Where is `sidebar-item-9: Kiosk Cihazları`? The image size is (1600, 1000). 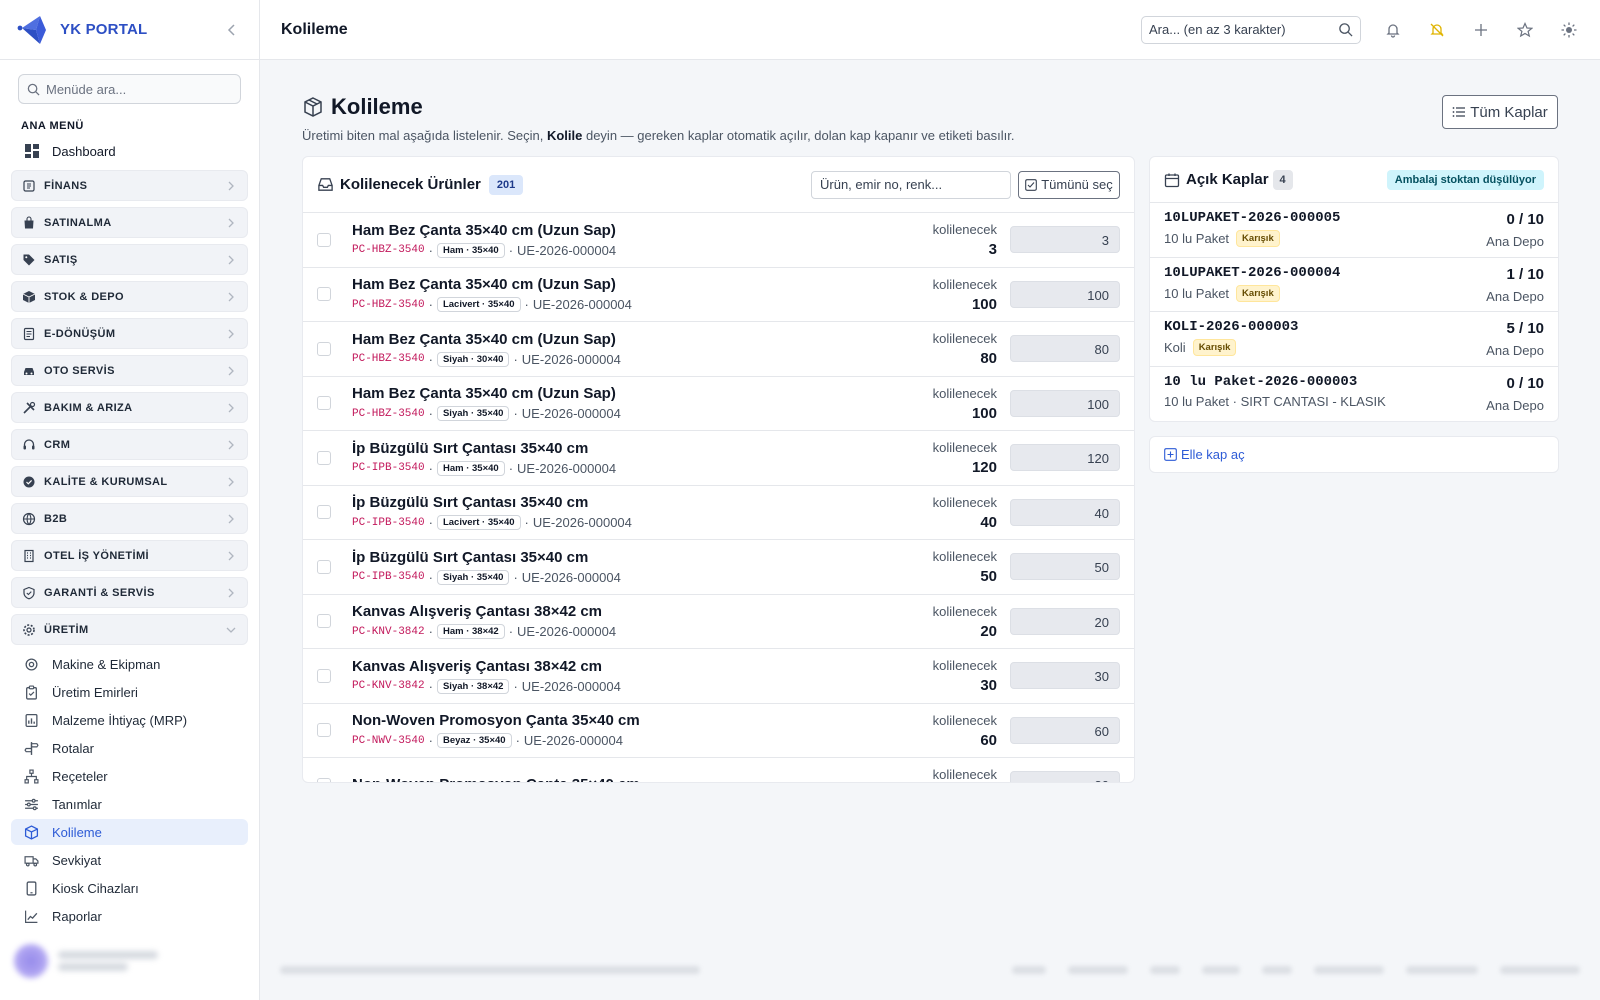
sidebar-item-9: Kiosk Cihazları is located at coordinates (129, 888).